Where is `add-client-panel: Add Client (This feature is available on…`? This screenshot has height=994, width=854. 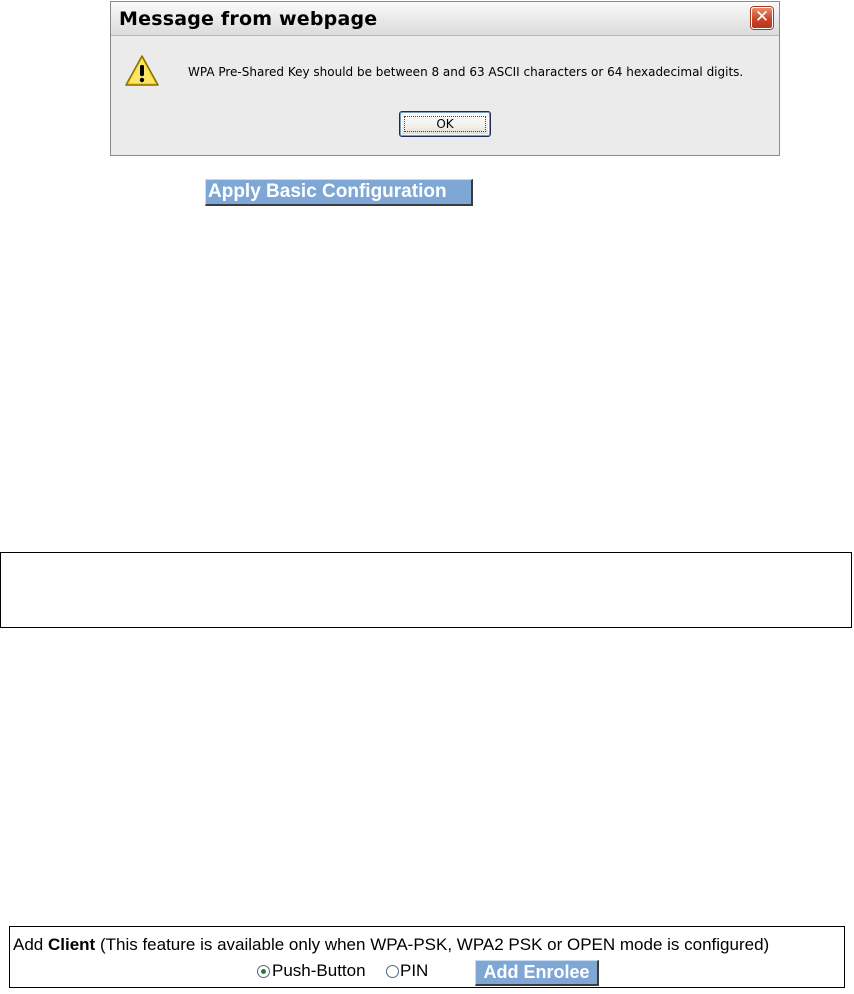 add-client-panel: Add Client (This feature is available on… is located at coordinates (427, 957).